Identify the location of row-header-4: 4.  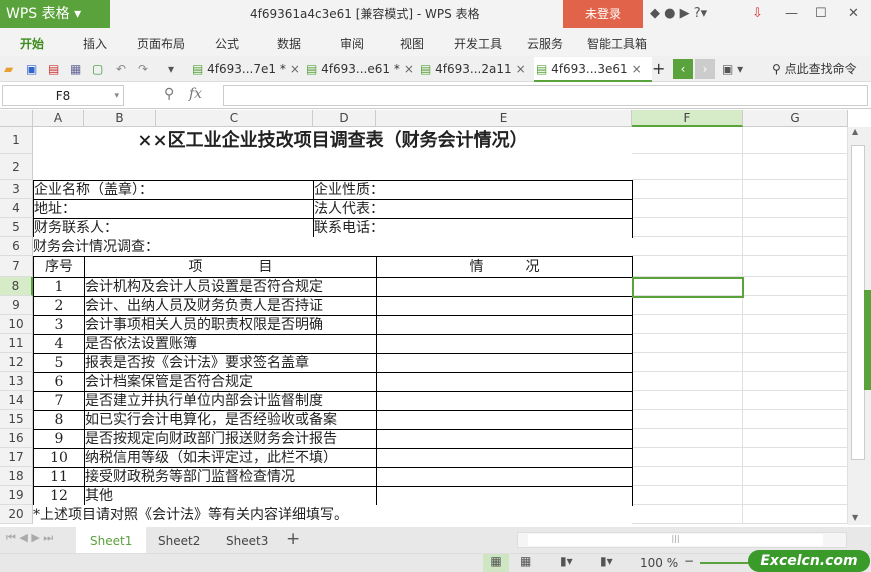
(16, 208).